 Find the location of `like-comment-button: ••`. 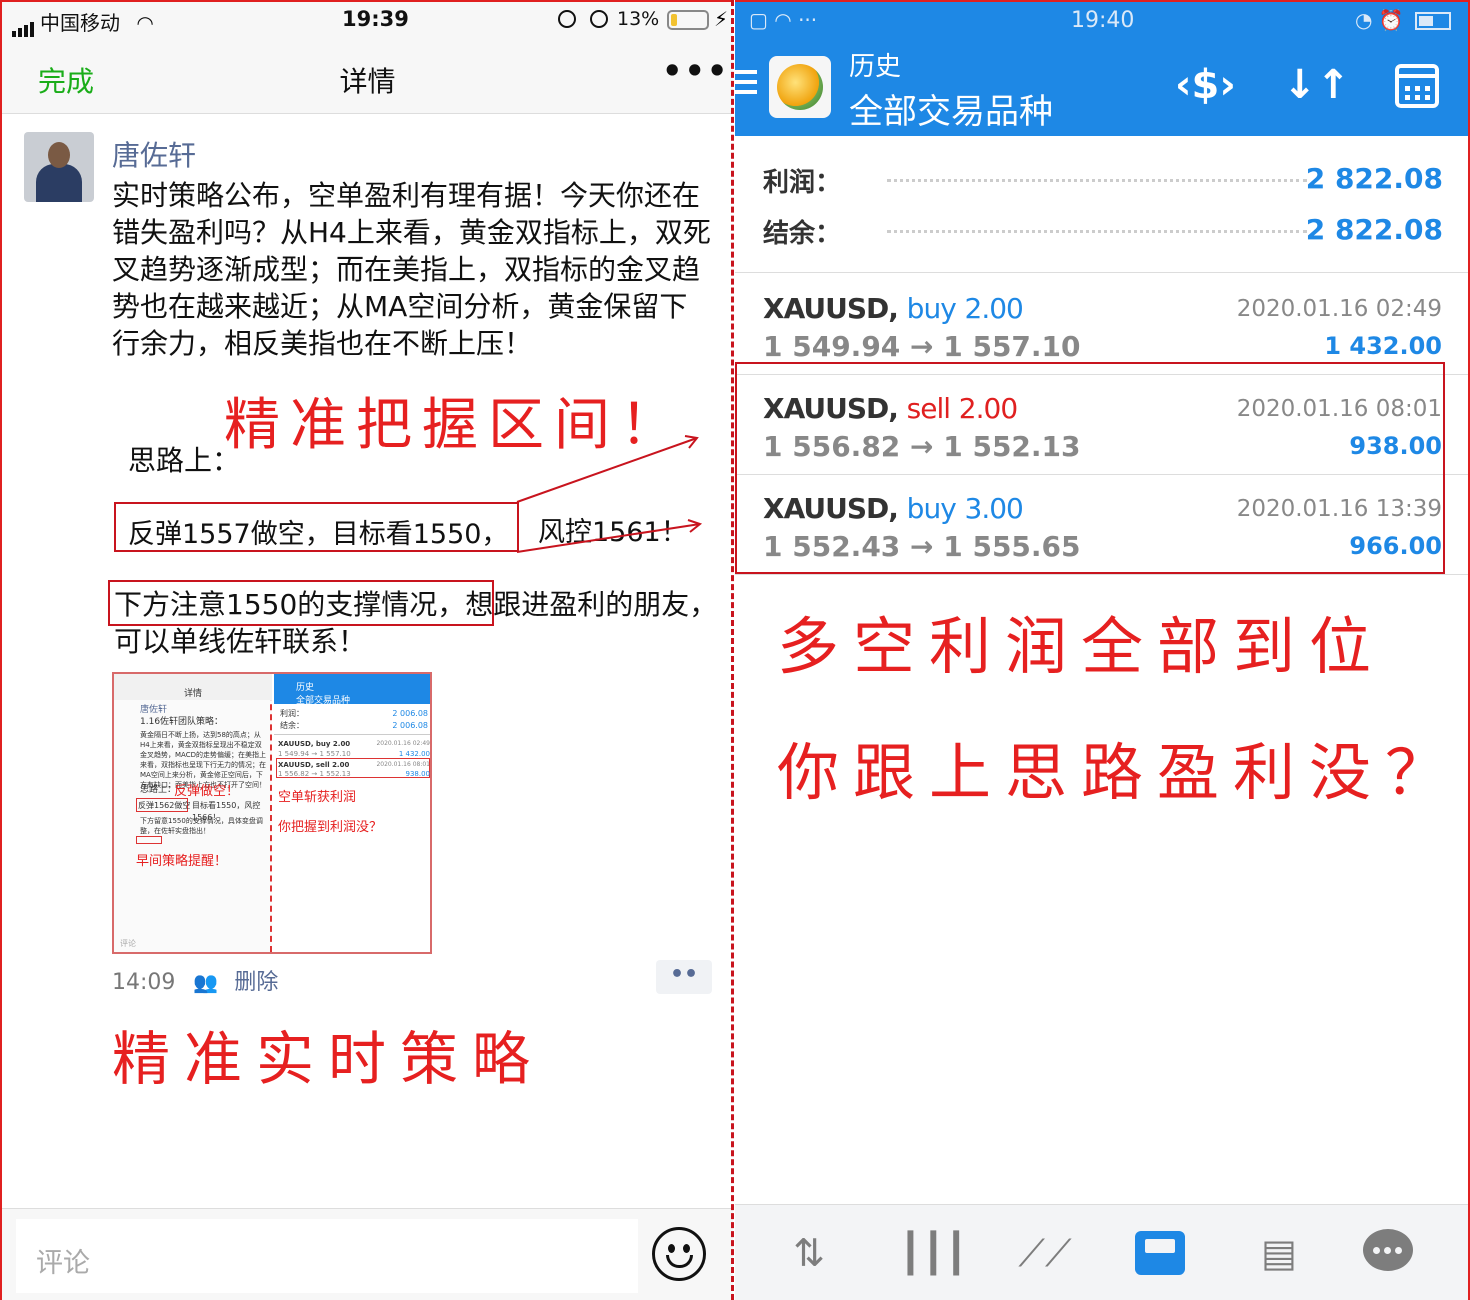

like-comment-button: •• is located at coordinates (684, 977).